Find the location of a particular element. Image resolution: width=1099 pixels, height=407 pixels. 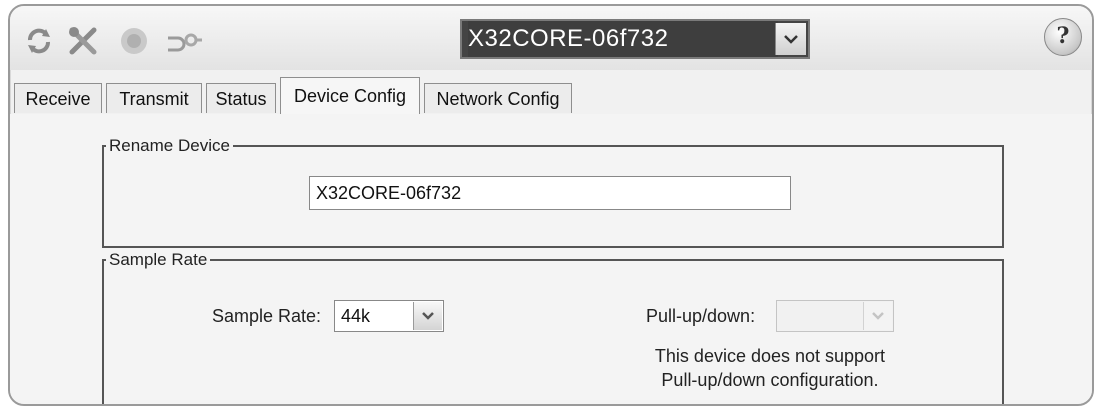

sample-rate-value: 44k is located at coordinates (356, 316).